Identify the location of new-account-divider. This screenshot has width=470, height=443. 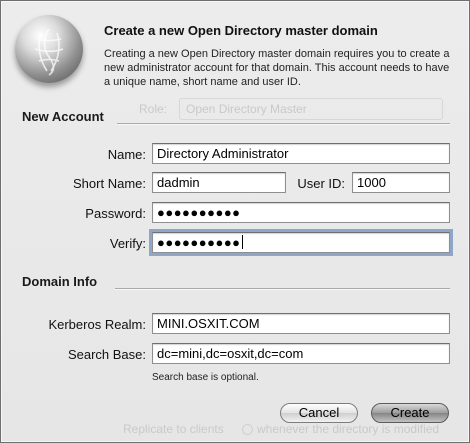
(283, 124).